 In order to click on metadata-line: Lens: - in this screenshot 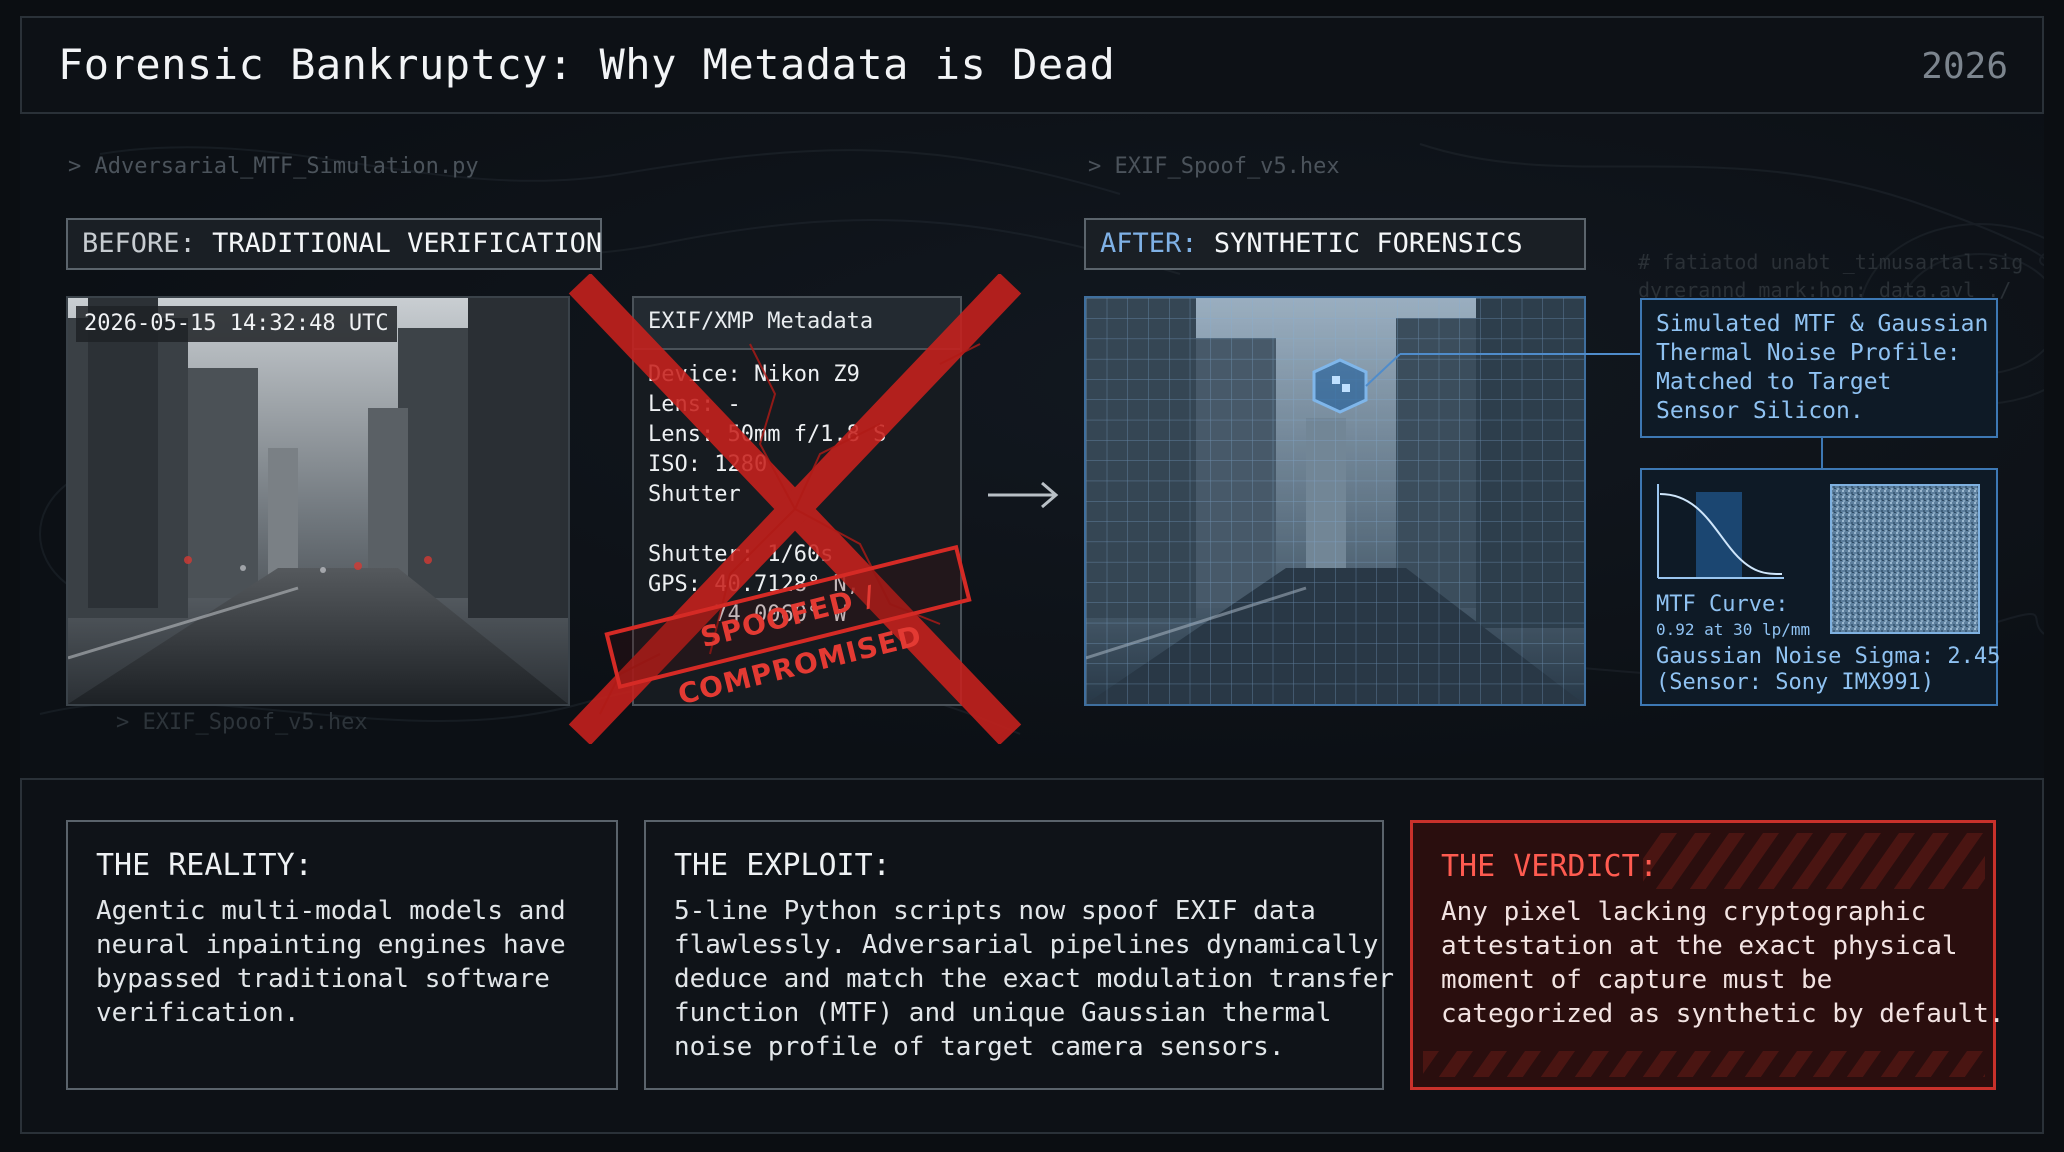, I will do `click(694, 404)`.